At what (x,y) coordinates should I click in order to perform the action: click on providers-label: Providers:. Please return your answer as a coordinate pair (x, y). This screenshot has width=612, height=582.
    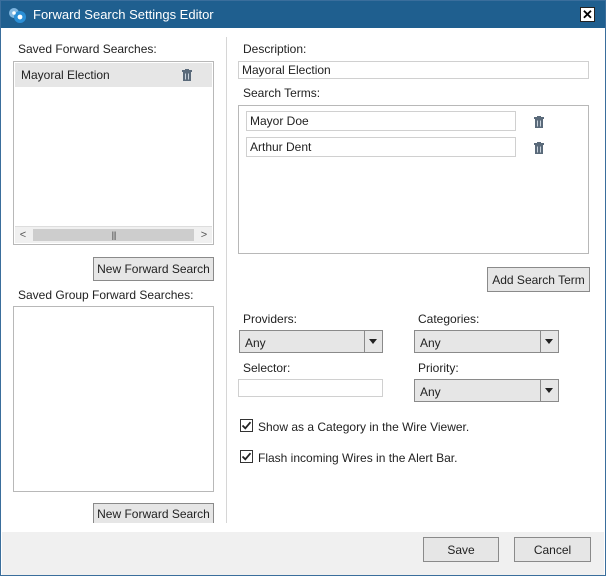
    Looking at the image, I should click on (270, 319).